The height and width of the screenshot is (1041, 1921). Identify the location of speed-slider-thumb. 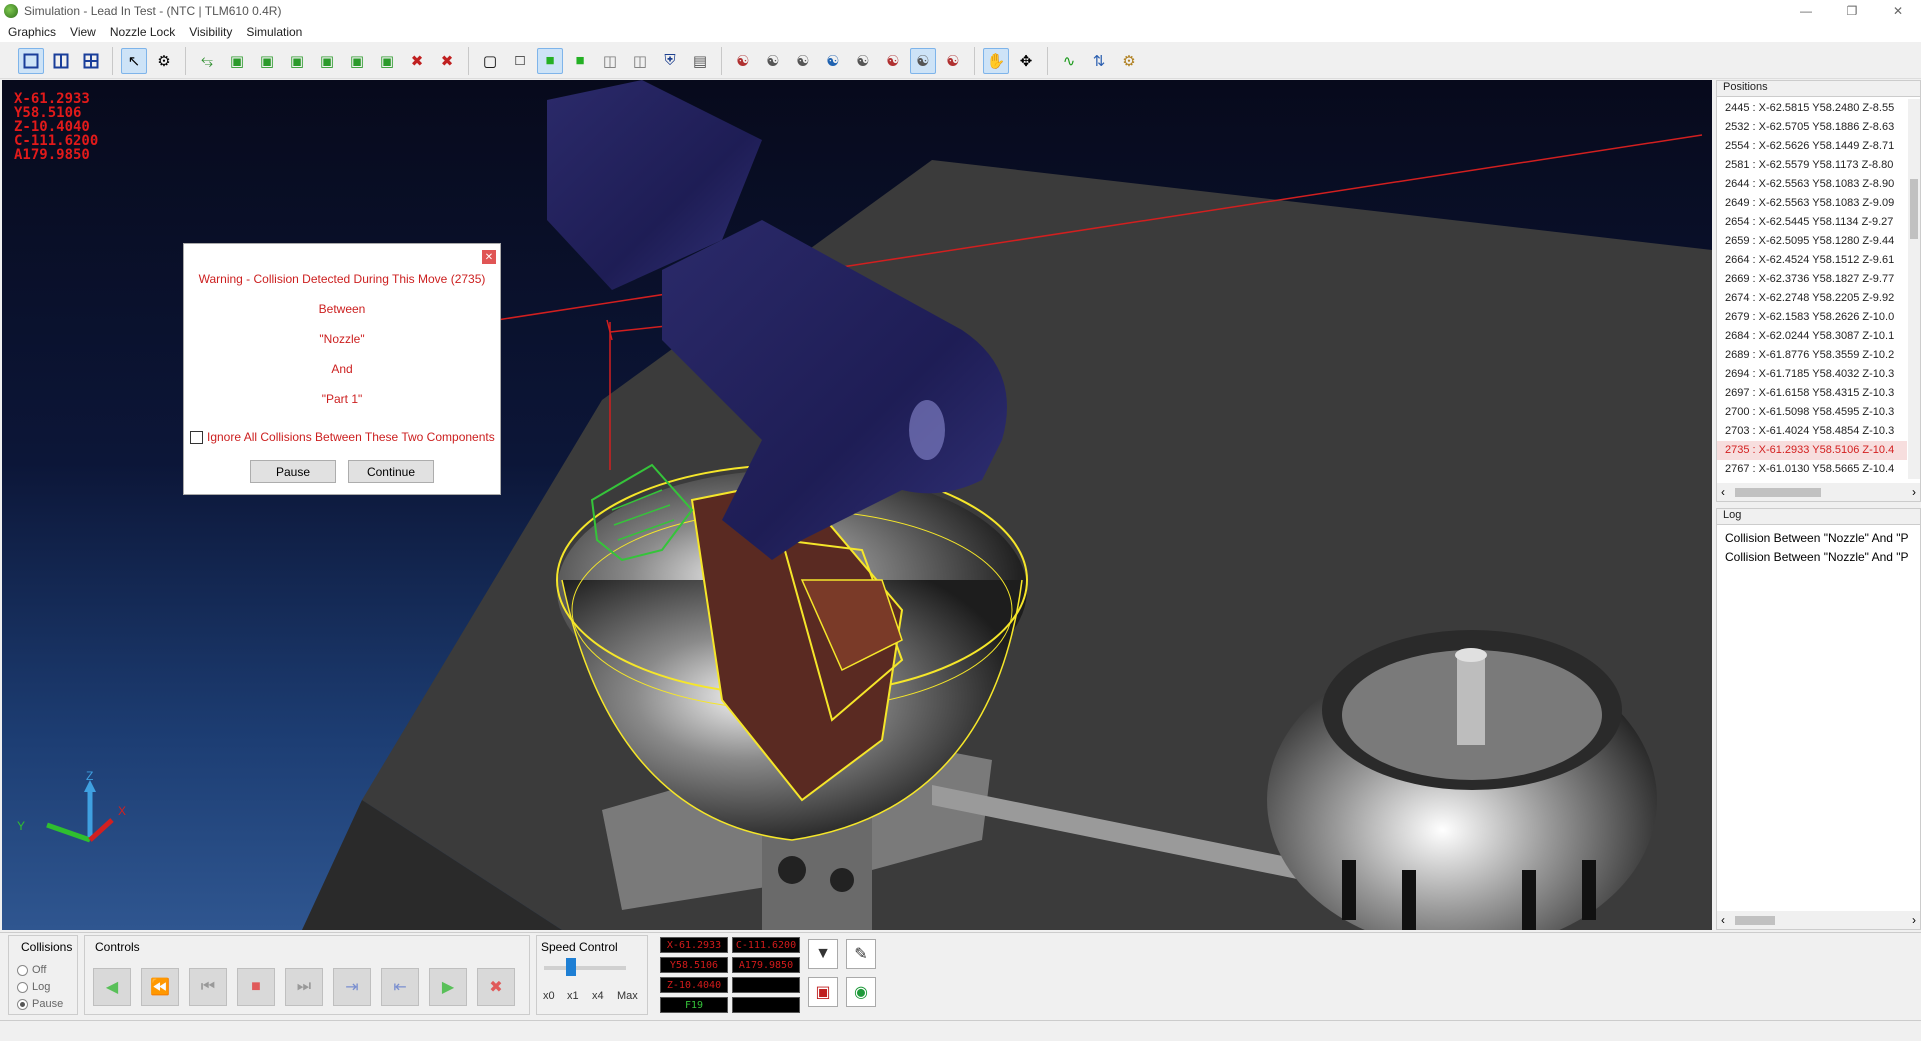
(571, 967).